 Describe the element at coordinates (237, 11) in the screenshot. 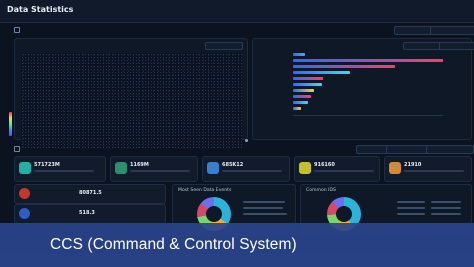

I see `app-header: Data Statistics` at that location.